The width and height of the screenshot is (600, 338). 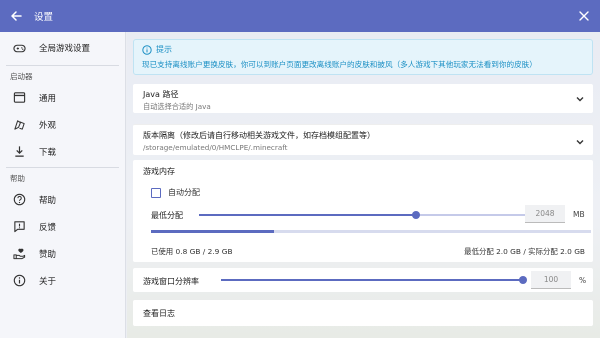 I want to click on checkbox-box, so click(x=156, y=192).